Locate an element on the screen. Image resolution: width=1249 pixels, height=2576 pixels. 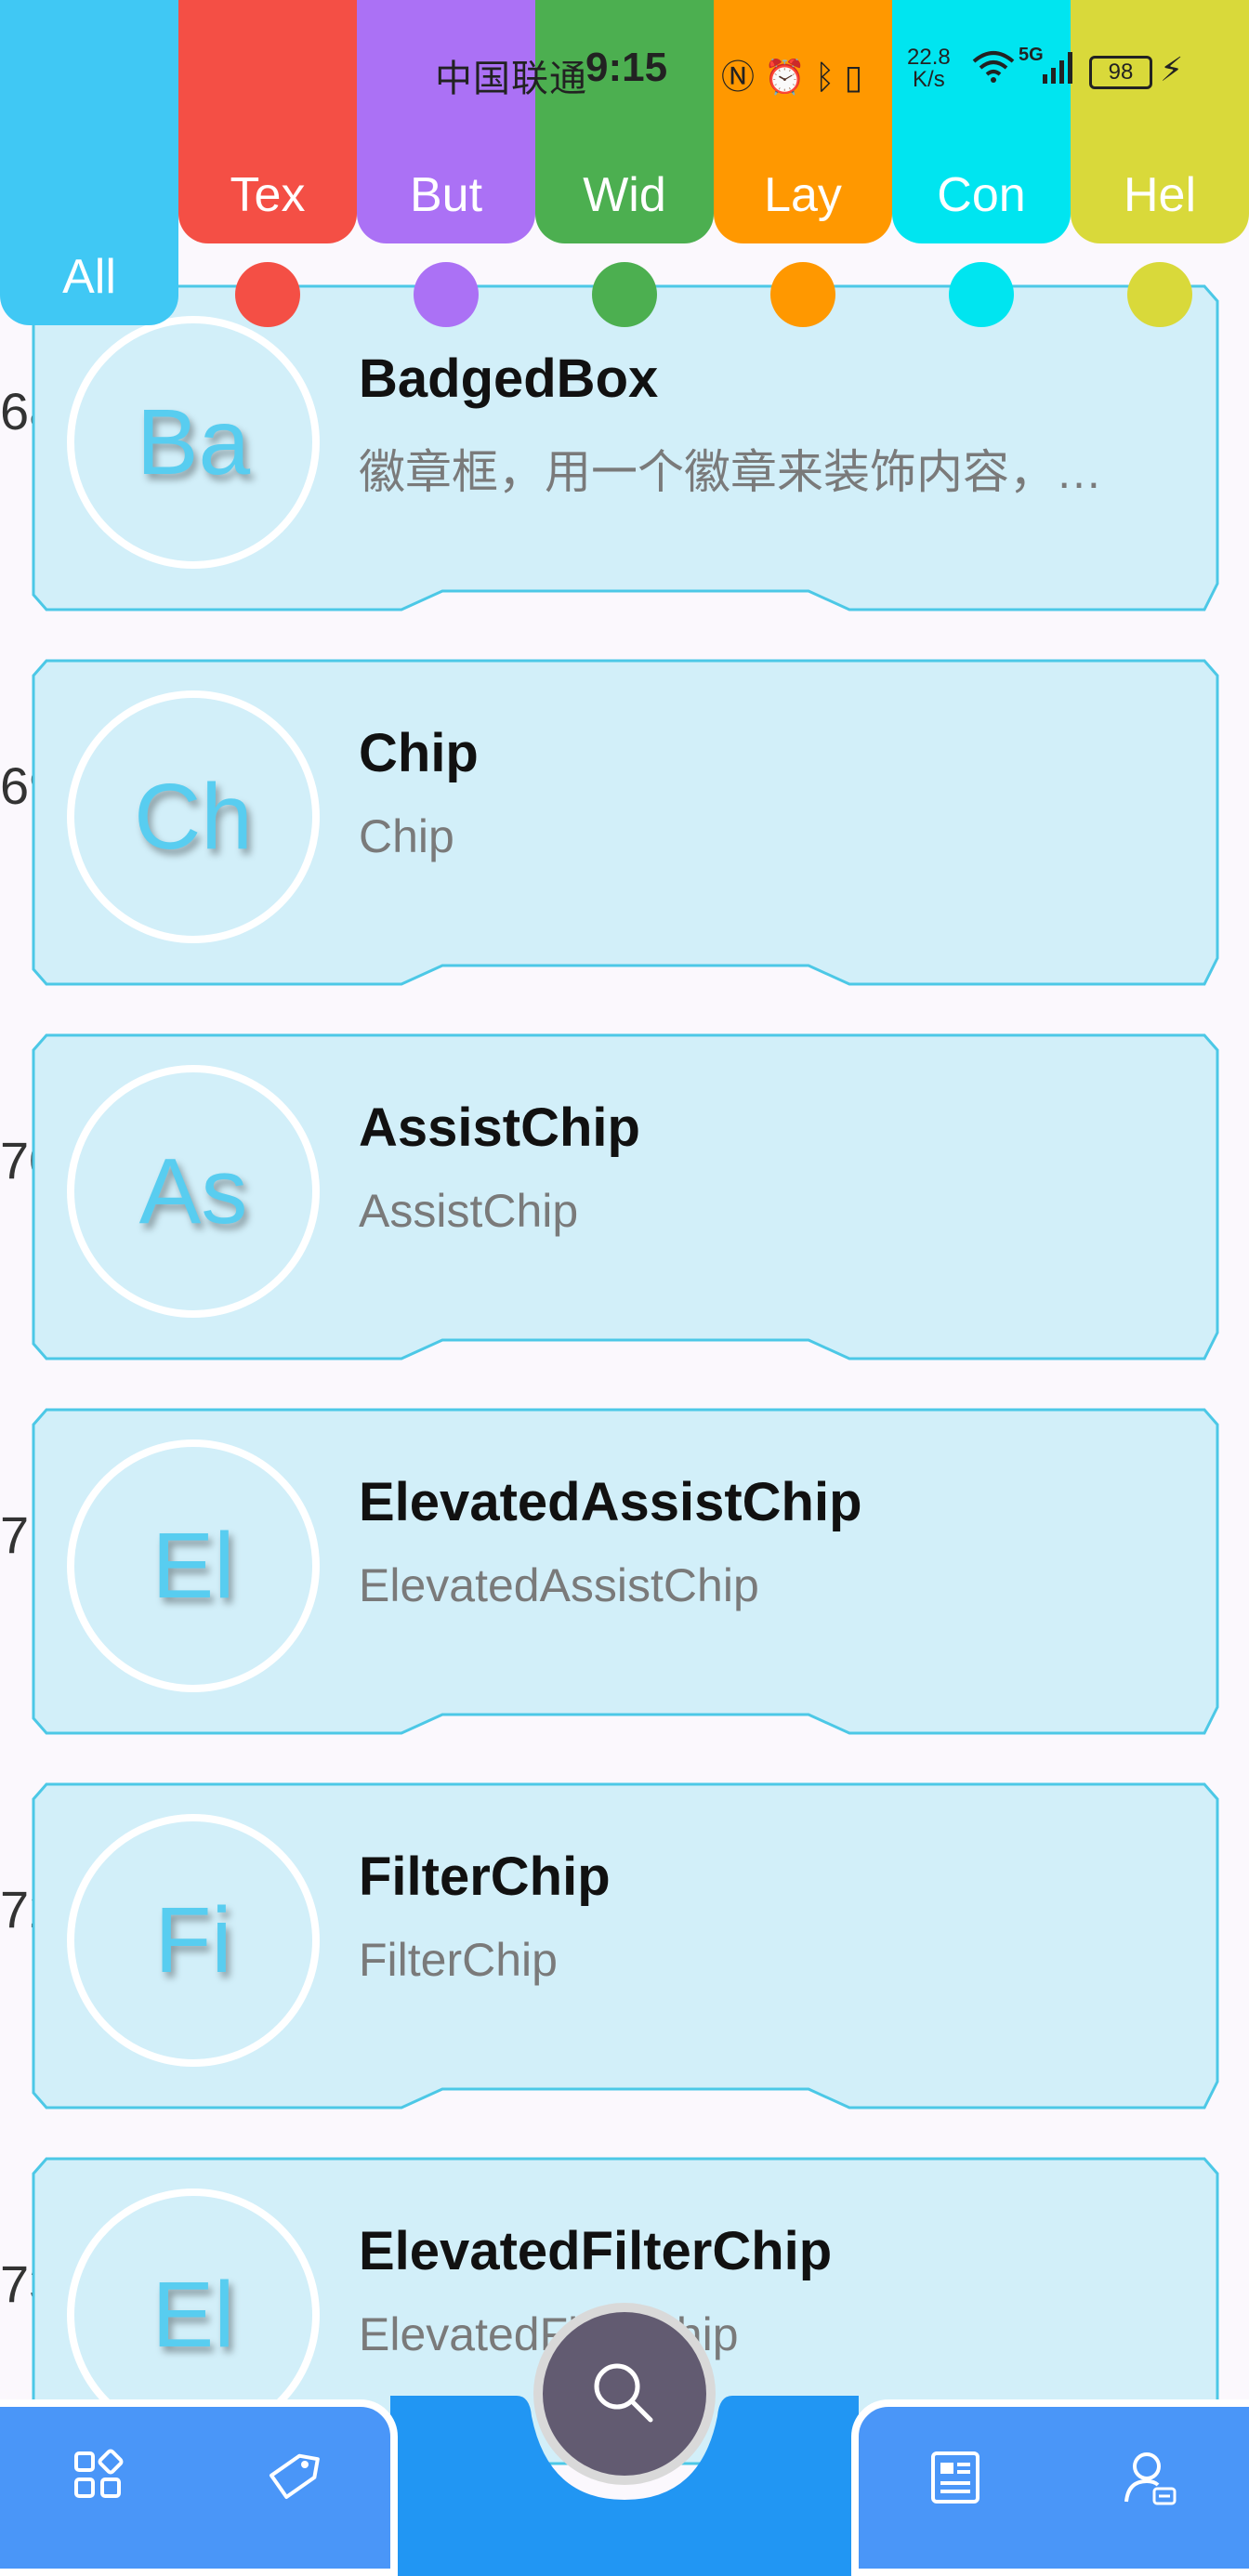
tab-buttons: But is located at coordinates (446, 121).